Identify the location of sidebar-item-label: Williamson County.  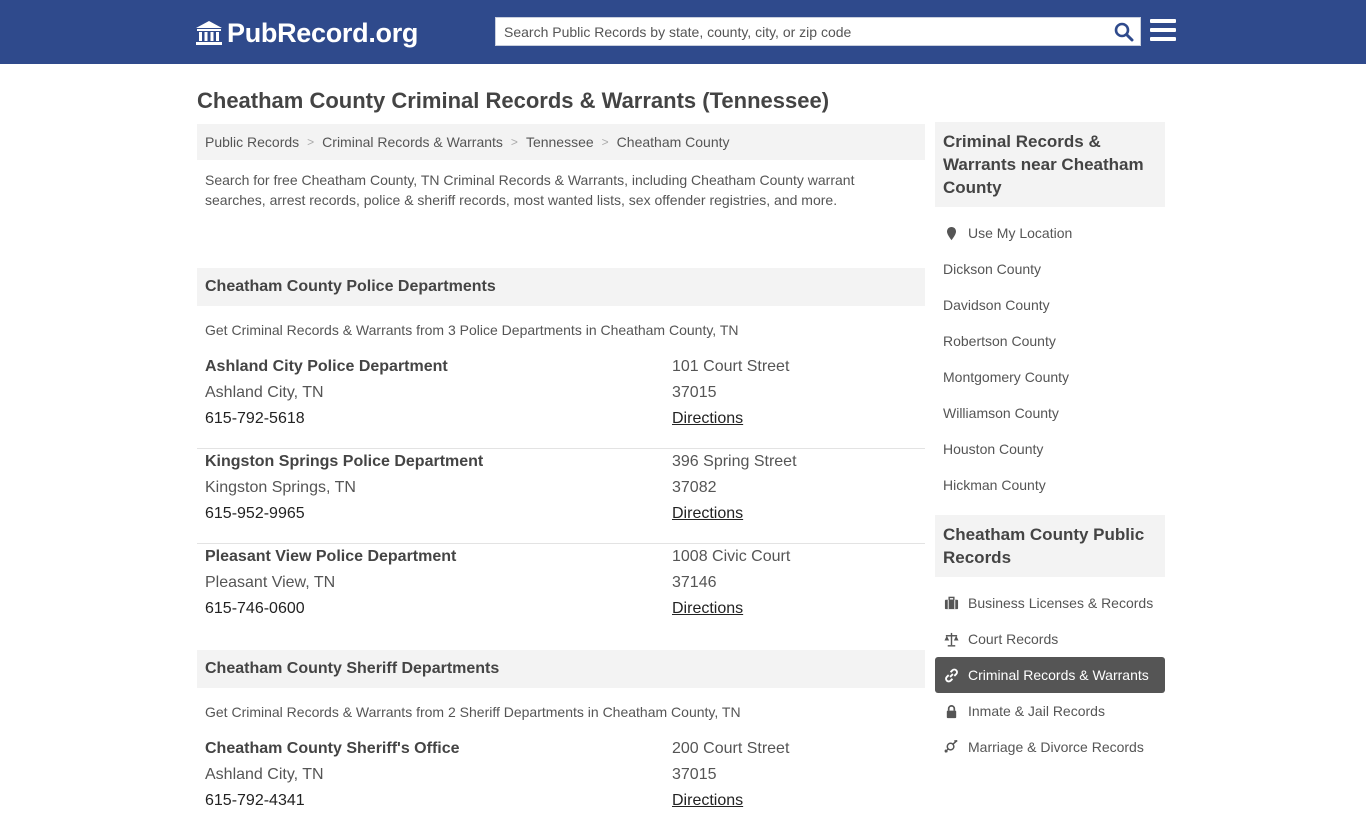
(1001, 413).